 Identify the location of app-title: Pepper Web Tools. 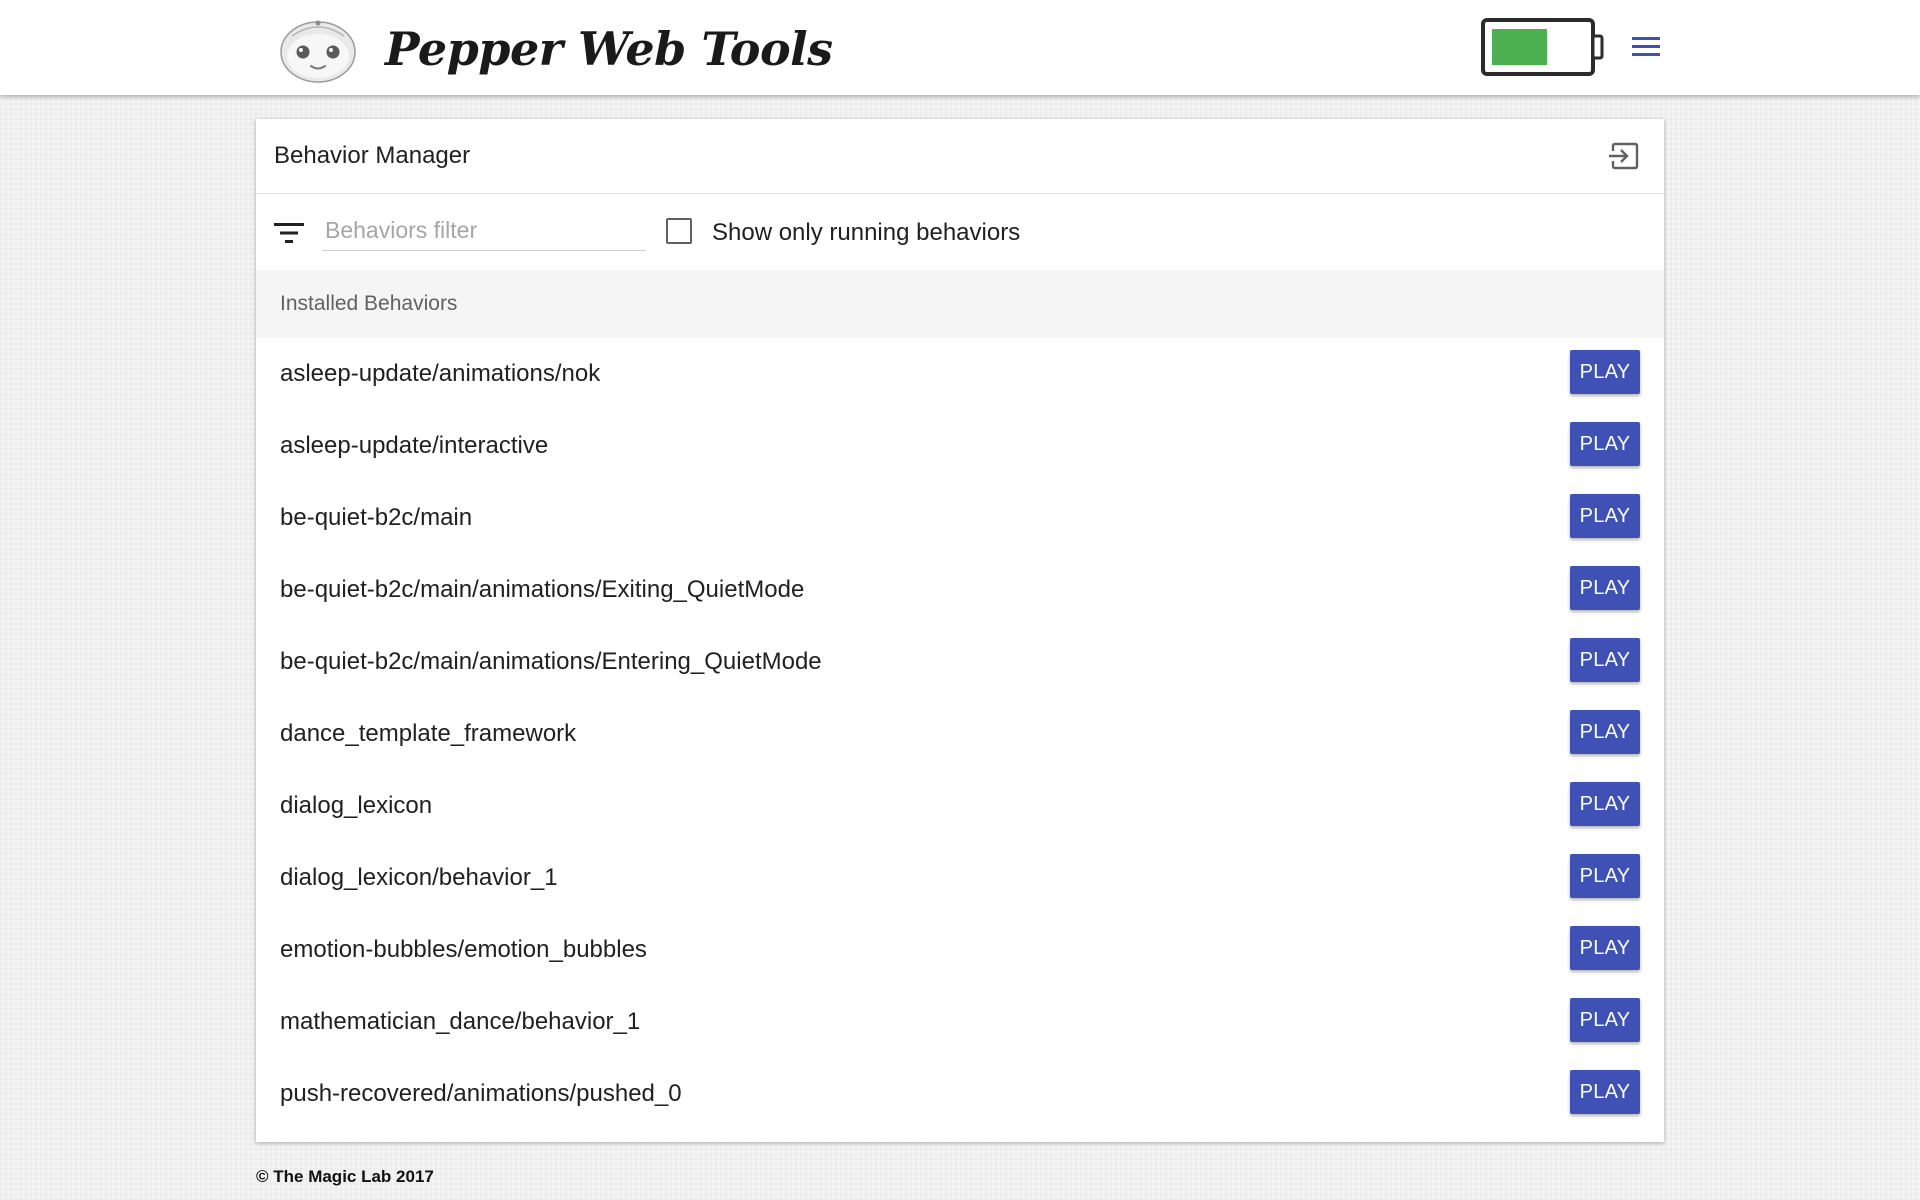
(609, 49).